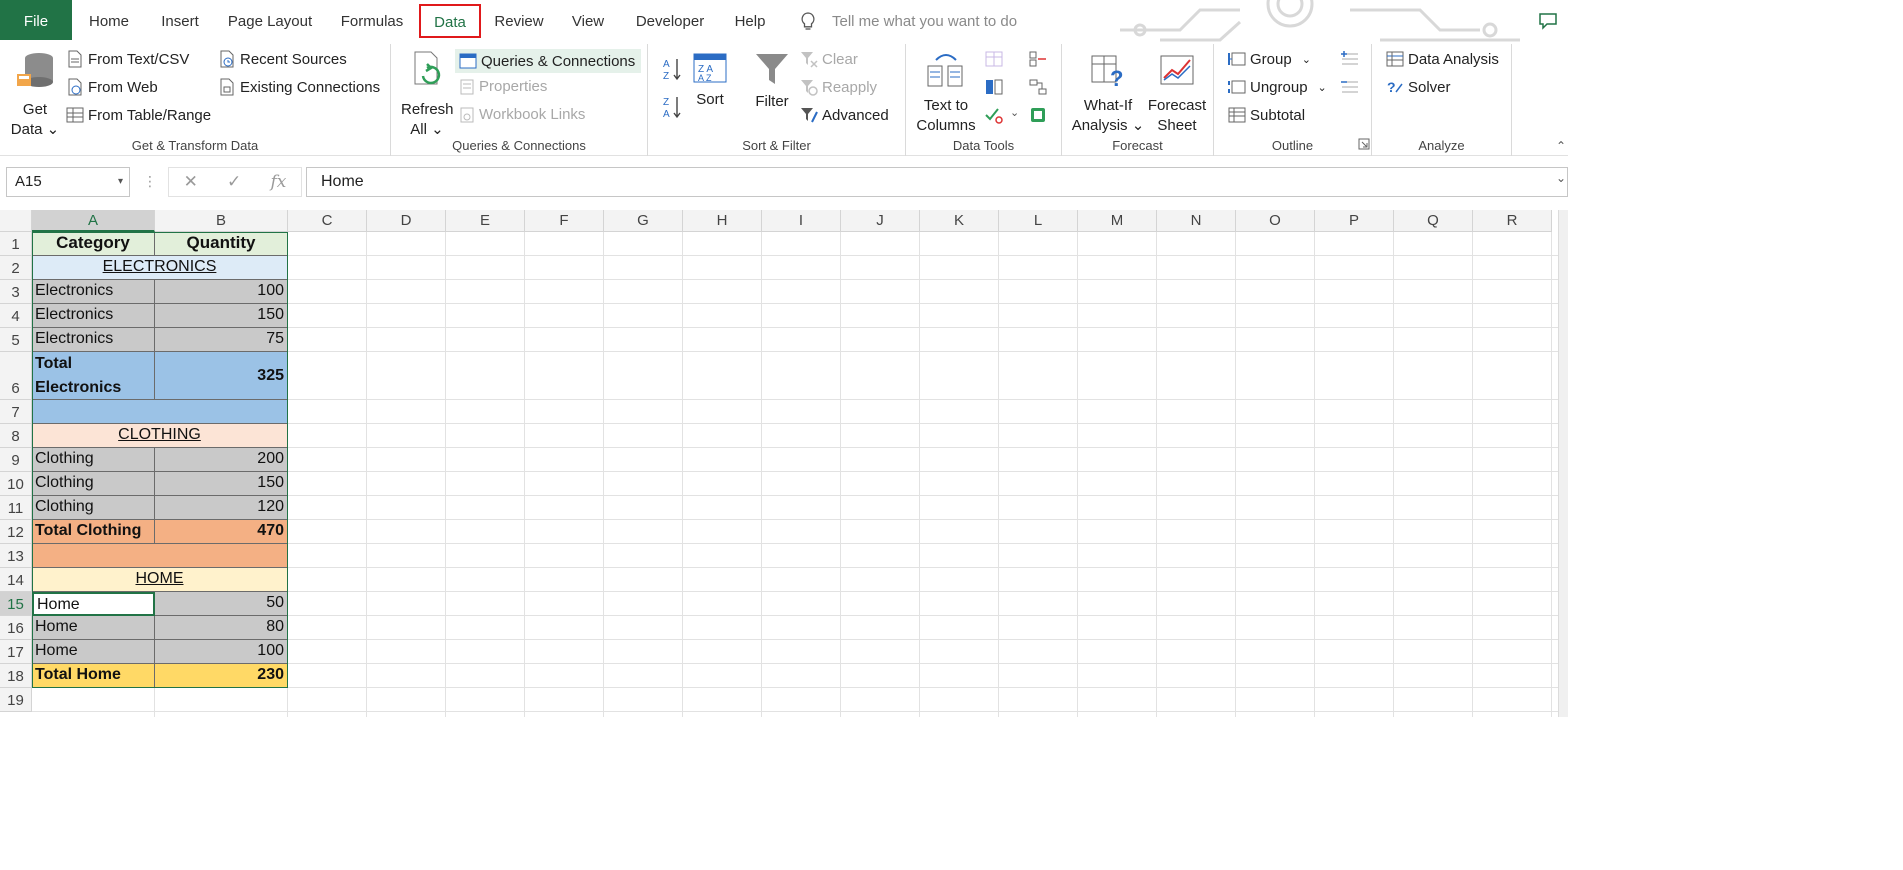 This screenshot has height=870, width=1903. Describe the element at coordinates (670, 20) in the screenshot. I see `tab-developer: Developer` at that location.